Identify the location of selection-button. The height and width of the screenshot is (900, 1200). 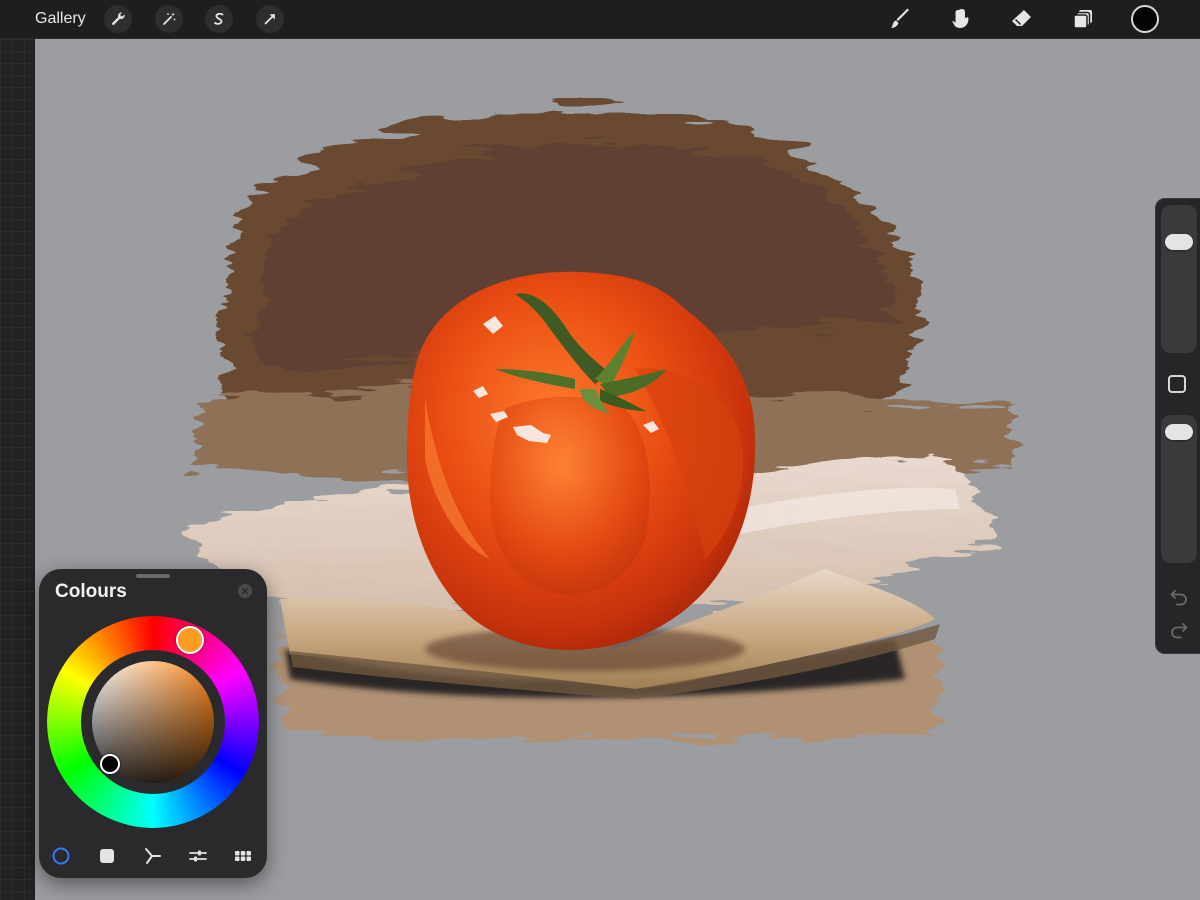
(219, 19).